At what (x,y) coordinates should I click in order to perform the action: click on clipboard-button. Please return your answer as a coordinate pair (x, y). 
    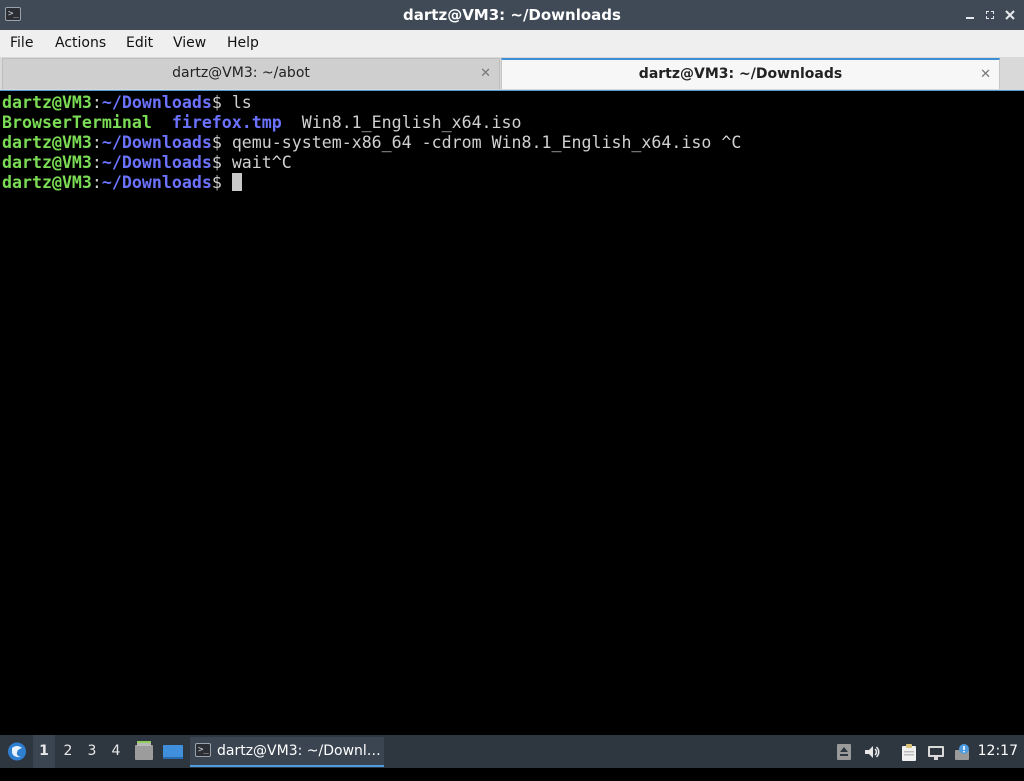
    Looking at the image, I should click on (909, 752).